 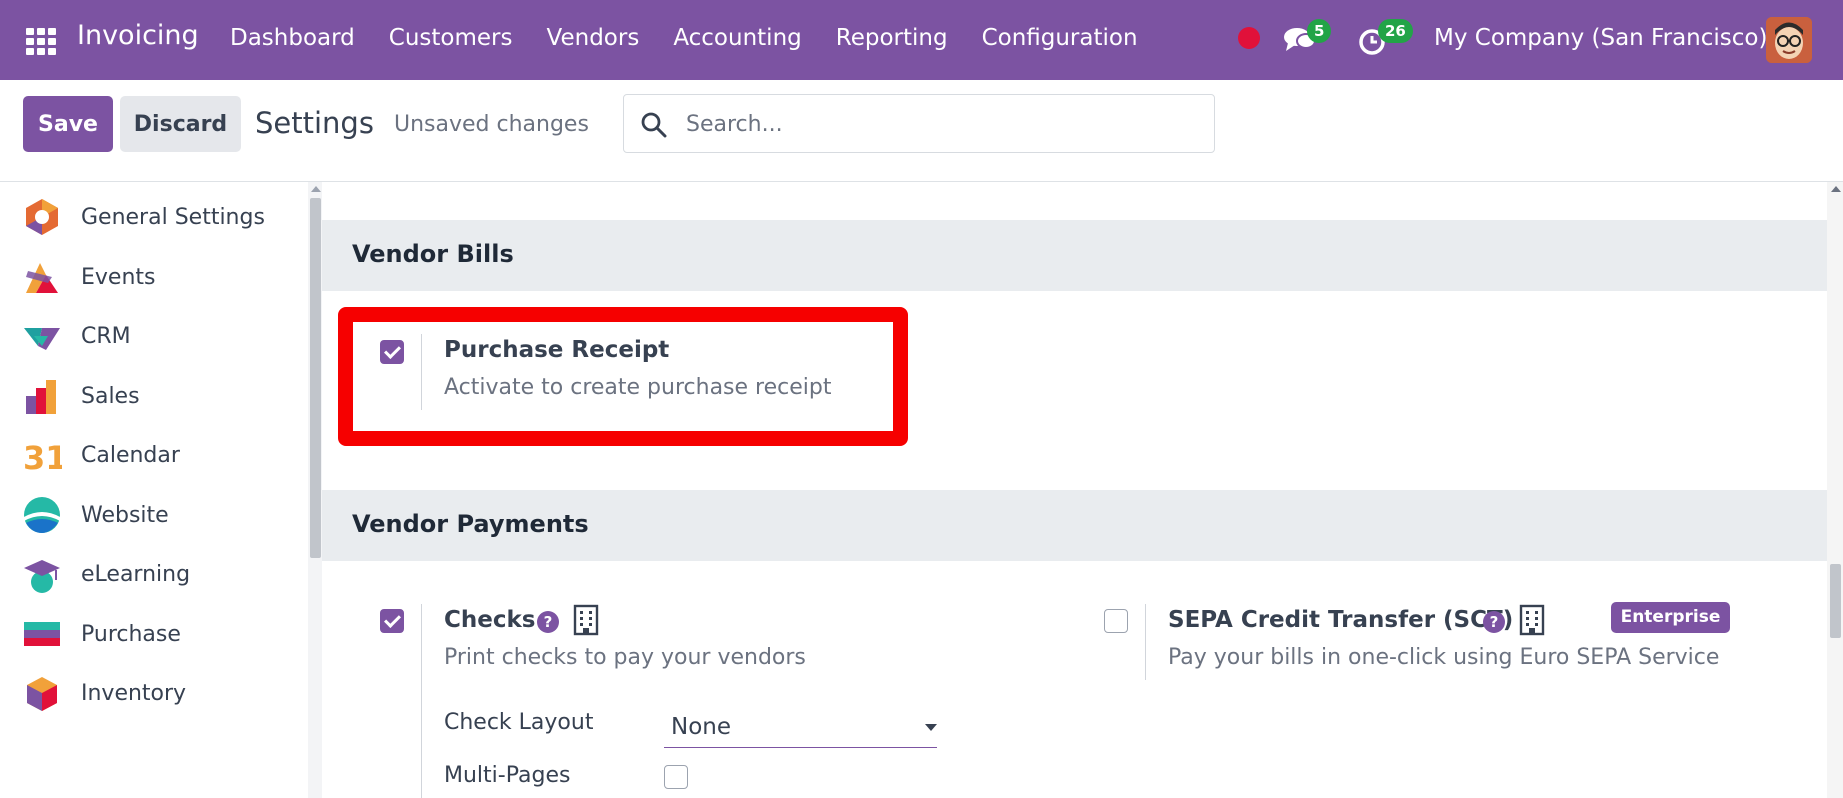 What do you see at coordinates (507, 775) in the screenshot?
I see `multi-pages-label: Multi-Pages` at bounding box center [507, 775].